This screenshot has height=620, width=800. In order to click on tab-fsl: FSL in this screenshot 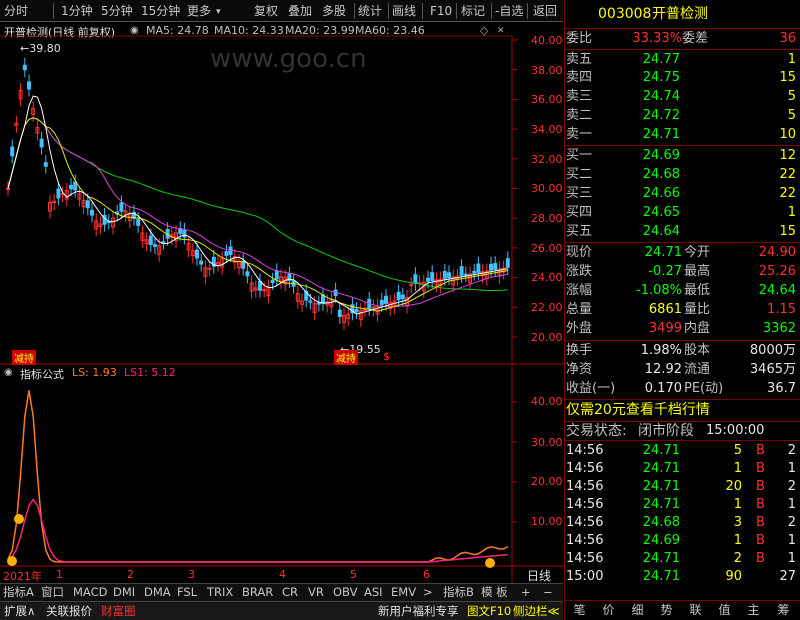, I will do `click(187, 592)`.